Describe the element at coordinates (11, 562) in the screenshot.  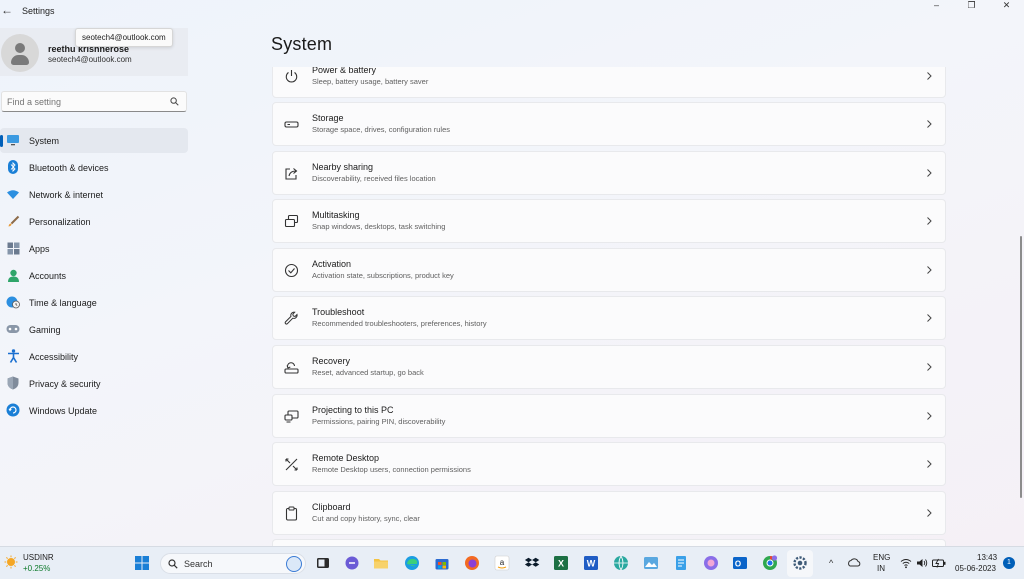
I see `sun-icon` at that location.